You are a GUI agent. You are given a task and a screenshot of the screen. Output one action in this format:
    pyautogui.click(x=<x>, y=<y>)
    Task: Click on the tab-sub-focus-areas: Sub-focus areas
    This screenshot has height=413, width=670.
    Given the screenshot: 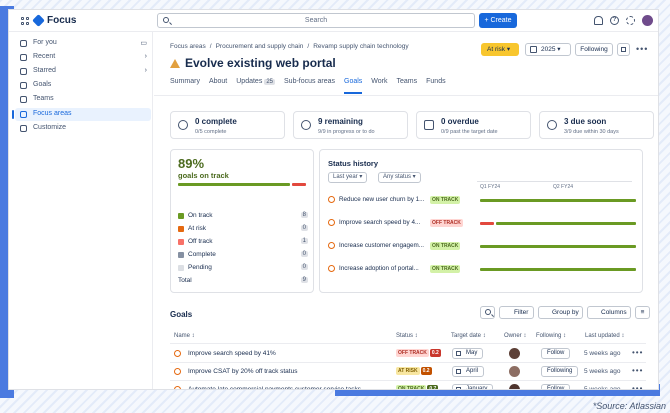 What is the action you would take?
    pyautogui.click(x=309, y=85)
    